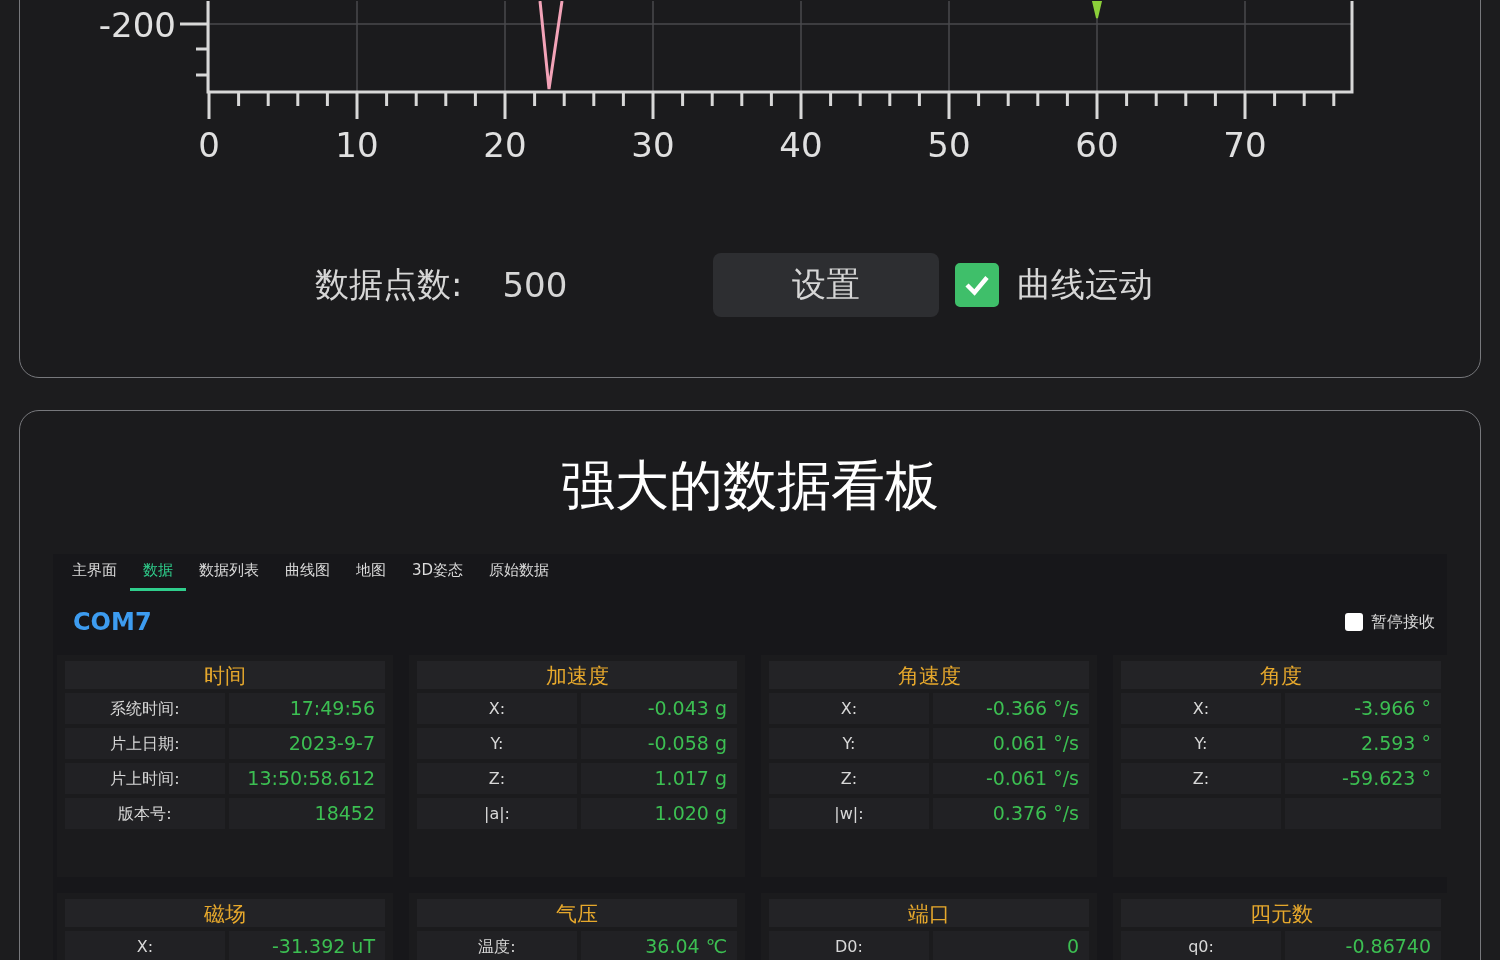  Describe the element at coordinates (307, 778) in the screenshot. I see `table-cell: 13:50:58.612` at that location.